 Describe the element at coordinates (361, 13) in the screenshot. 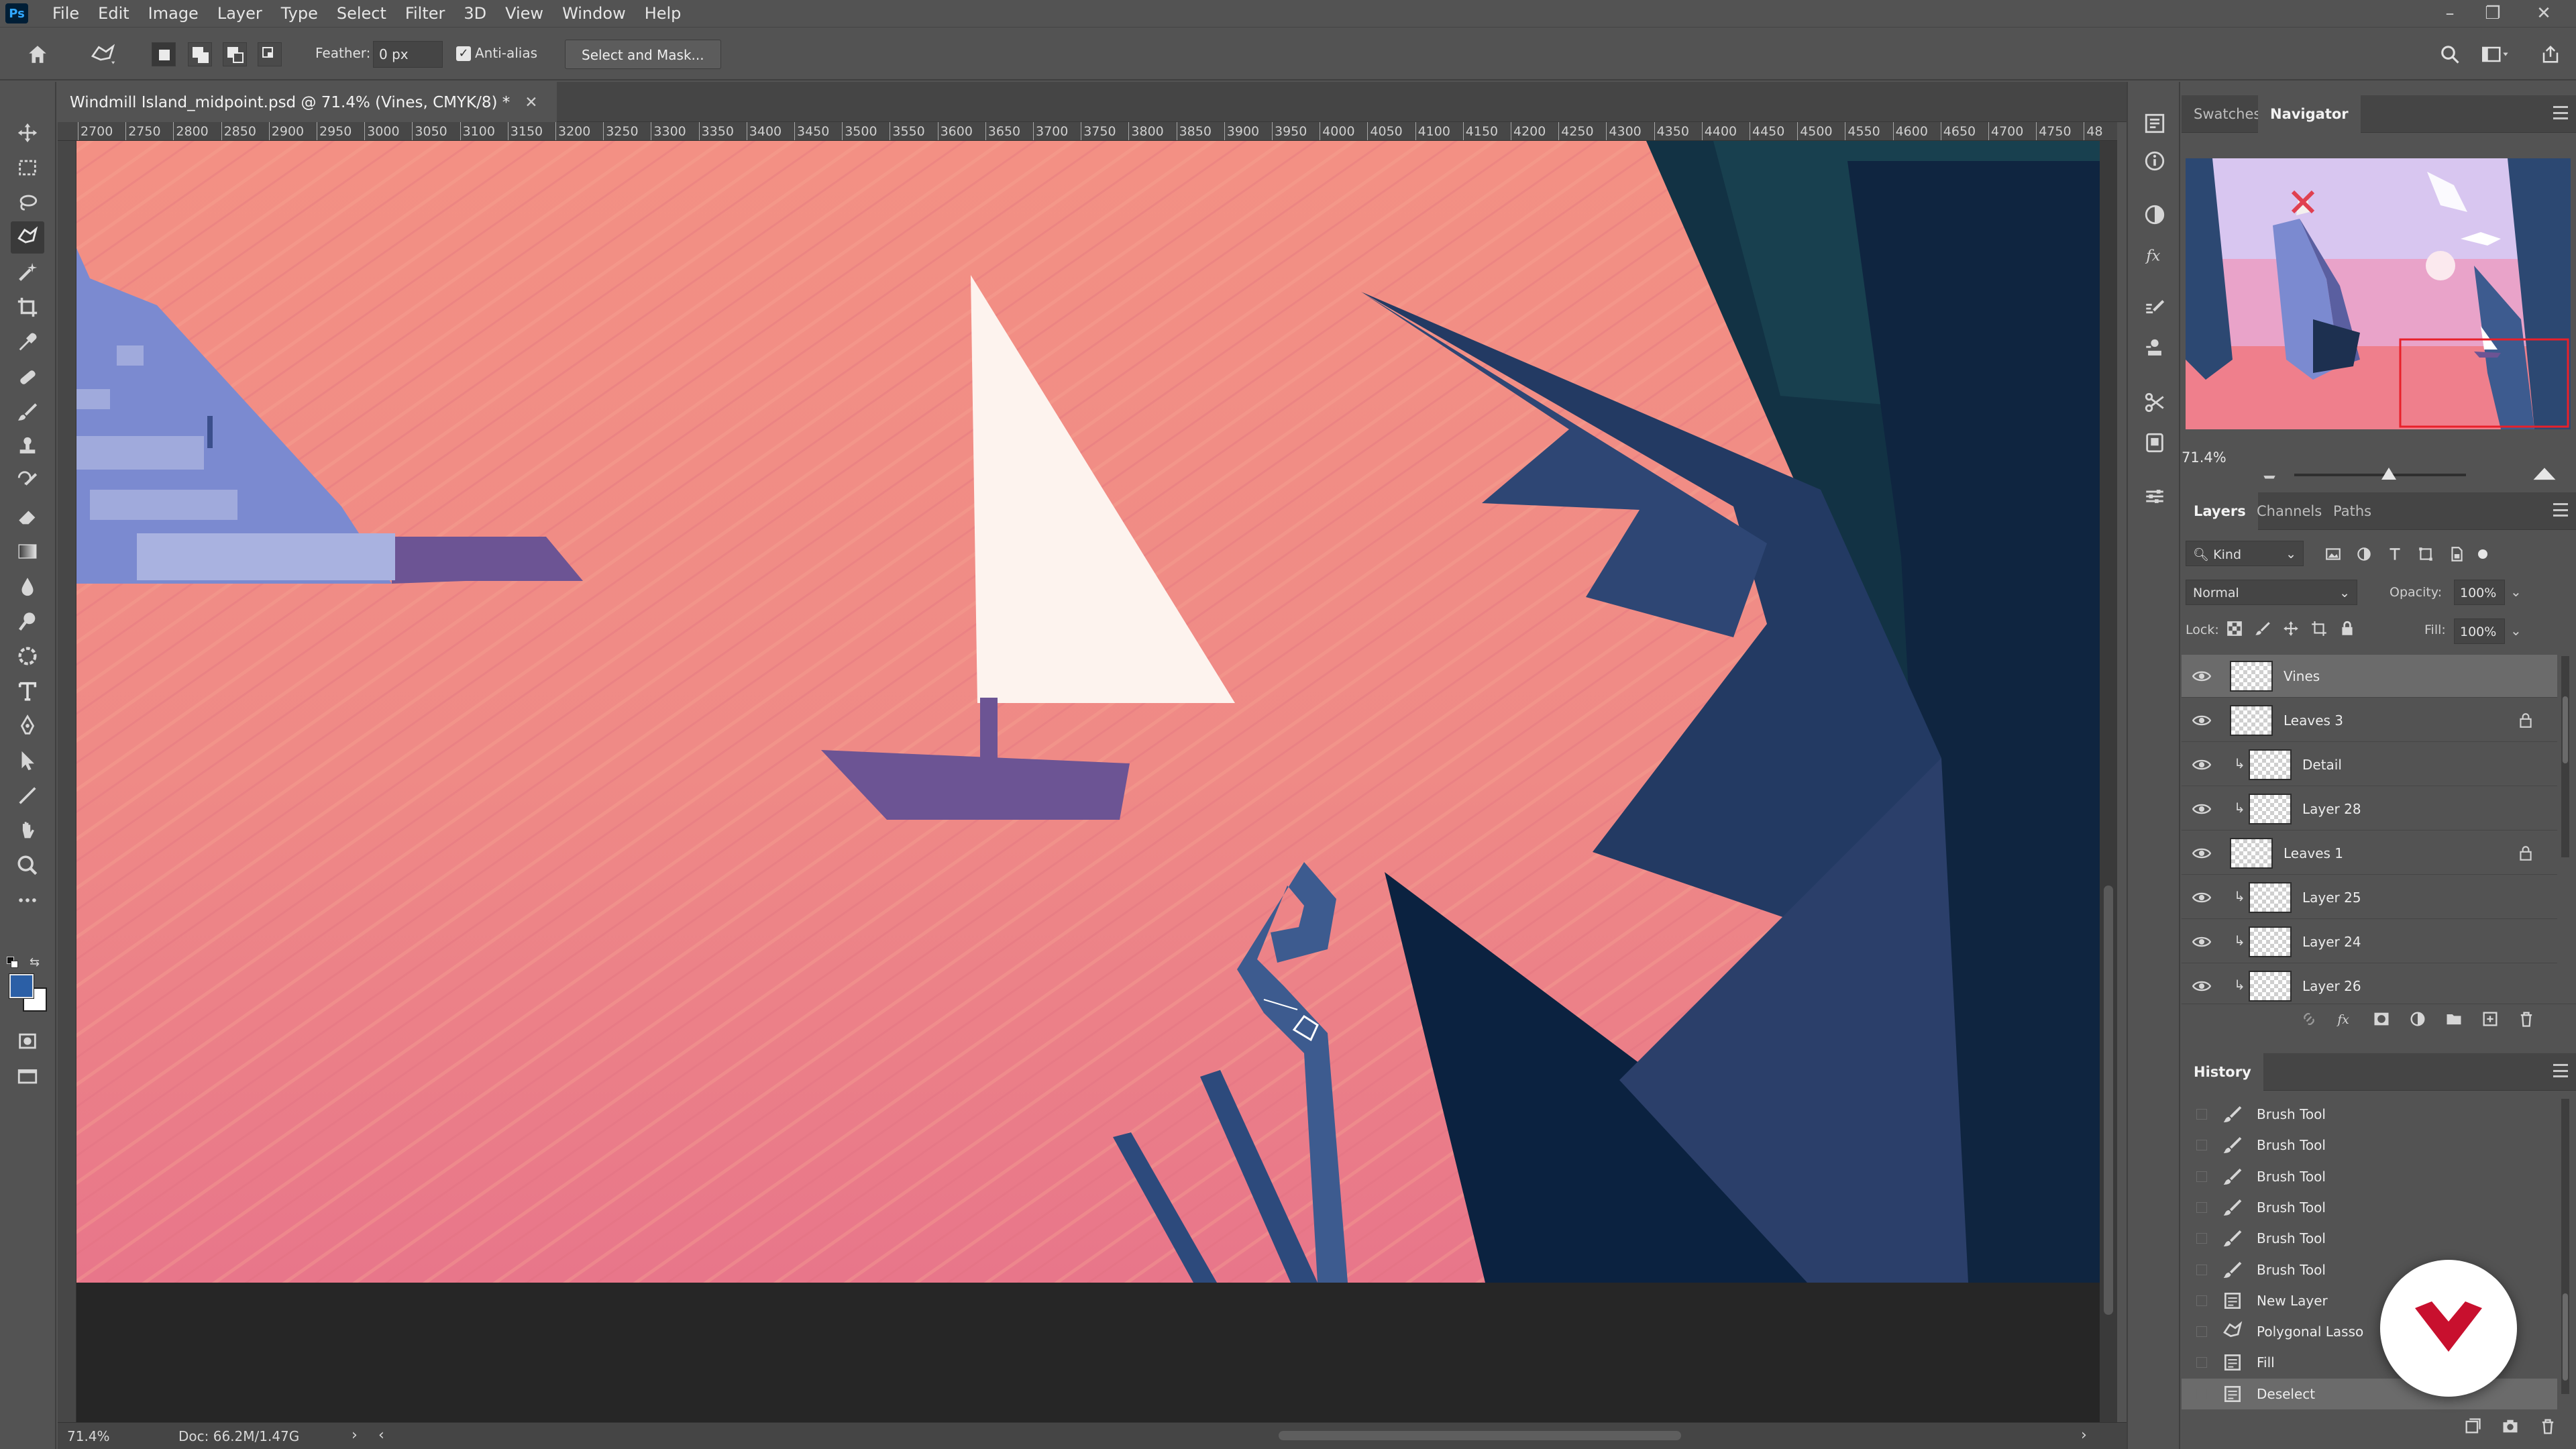

I see `menu-select: Select` at that location.